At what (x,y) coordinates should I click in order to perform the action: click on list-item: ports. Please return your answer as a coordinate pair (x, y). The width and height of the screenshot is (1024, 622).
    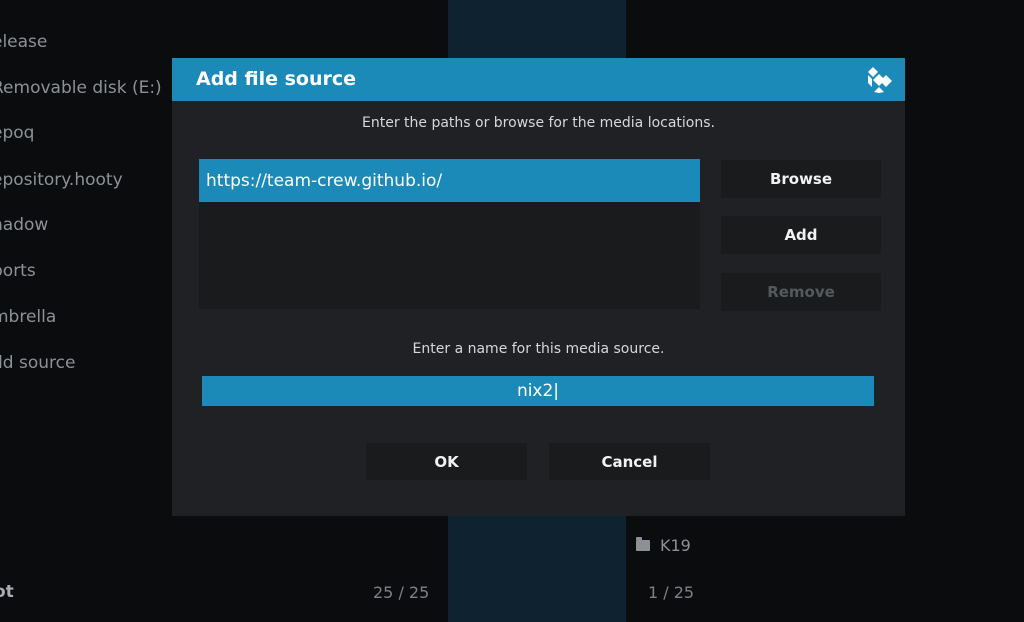
    Looking at the image, I should click on (18, 271).